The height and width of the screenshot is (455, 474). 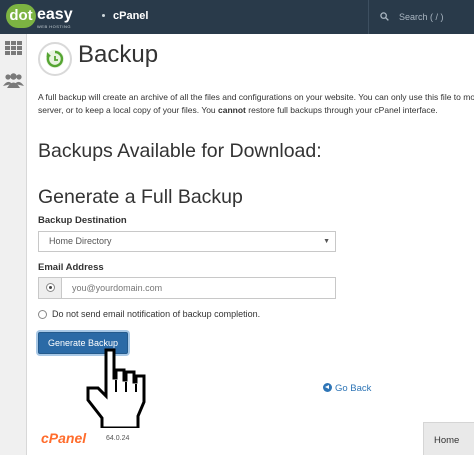 I want to click on go-back-link: Go Back, so click(x=347, y=388).